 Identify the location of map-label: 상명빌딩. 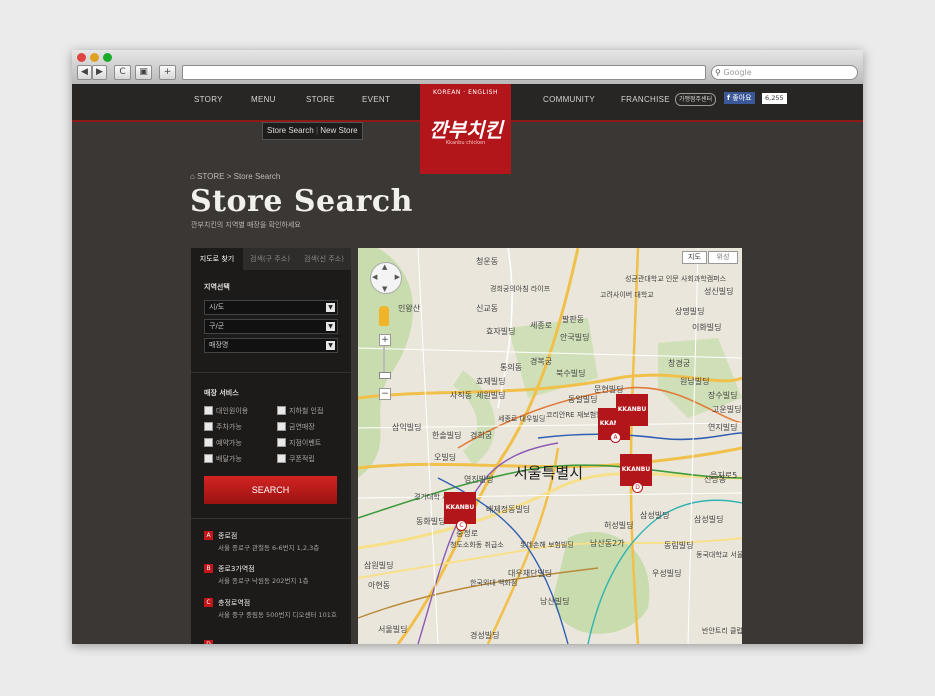
(690, 311).